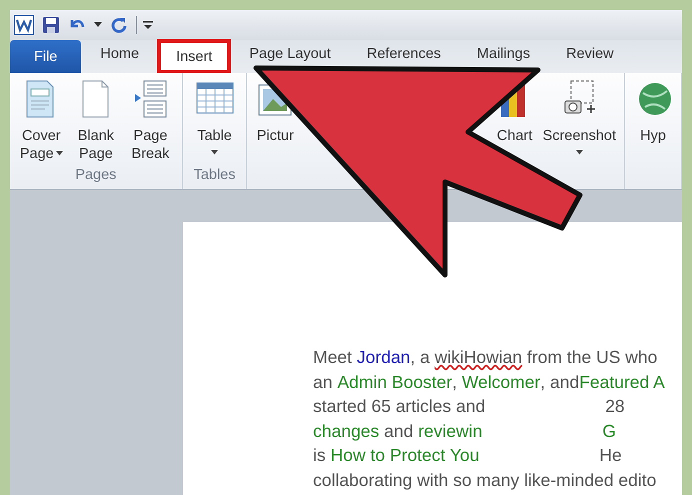 Image resolution: width=692 pixels, height=495 pixels. I want to click on ribbon-button-label: Blank Page, so click(96, 145).